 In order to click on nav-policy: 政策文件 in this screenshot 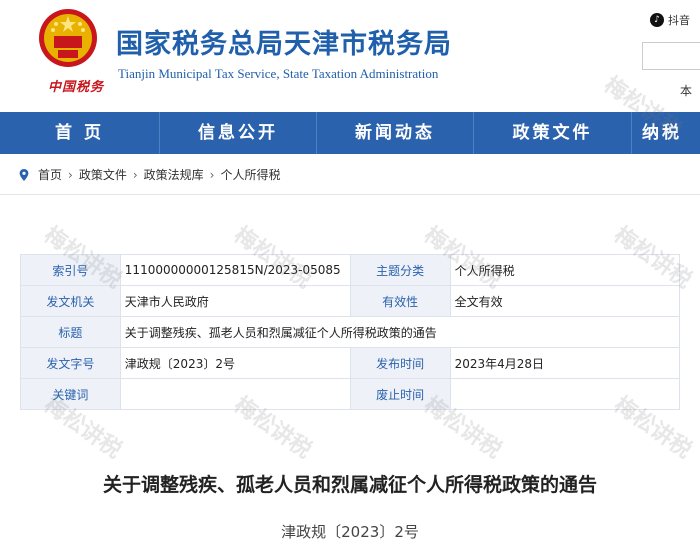, I will do `click(553, 133)`.